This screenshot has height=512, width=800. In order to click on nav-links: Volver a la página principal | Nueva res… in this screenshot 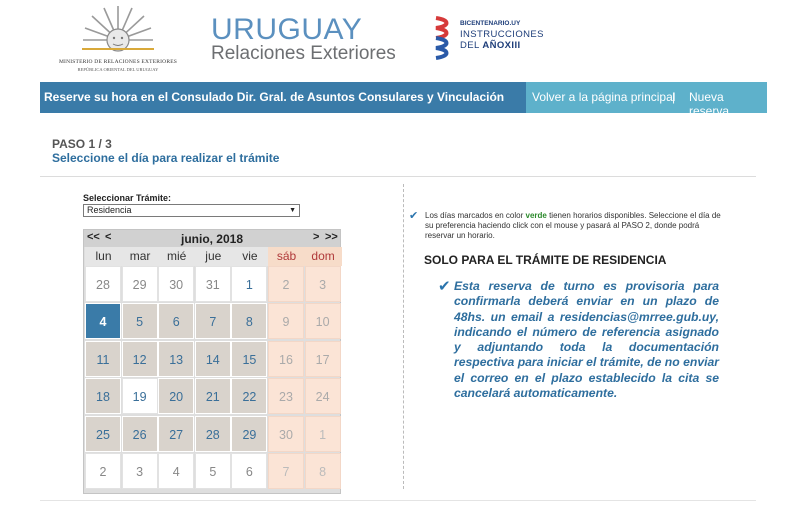, I will do `click(646, 100)`.